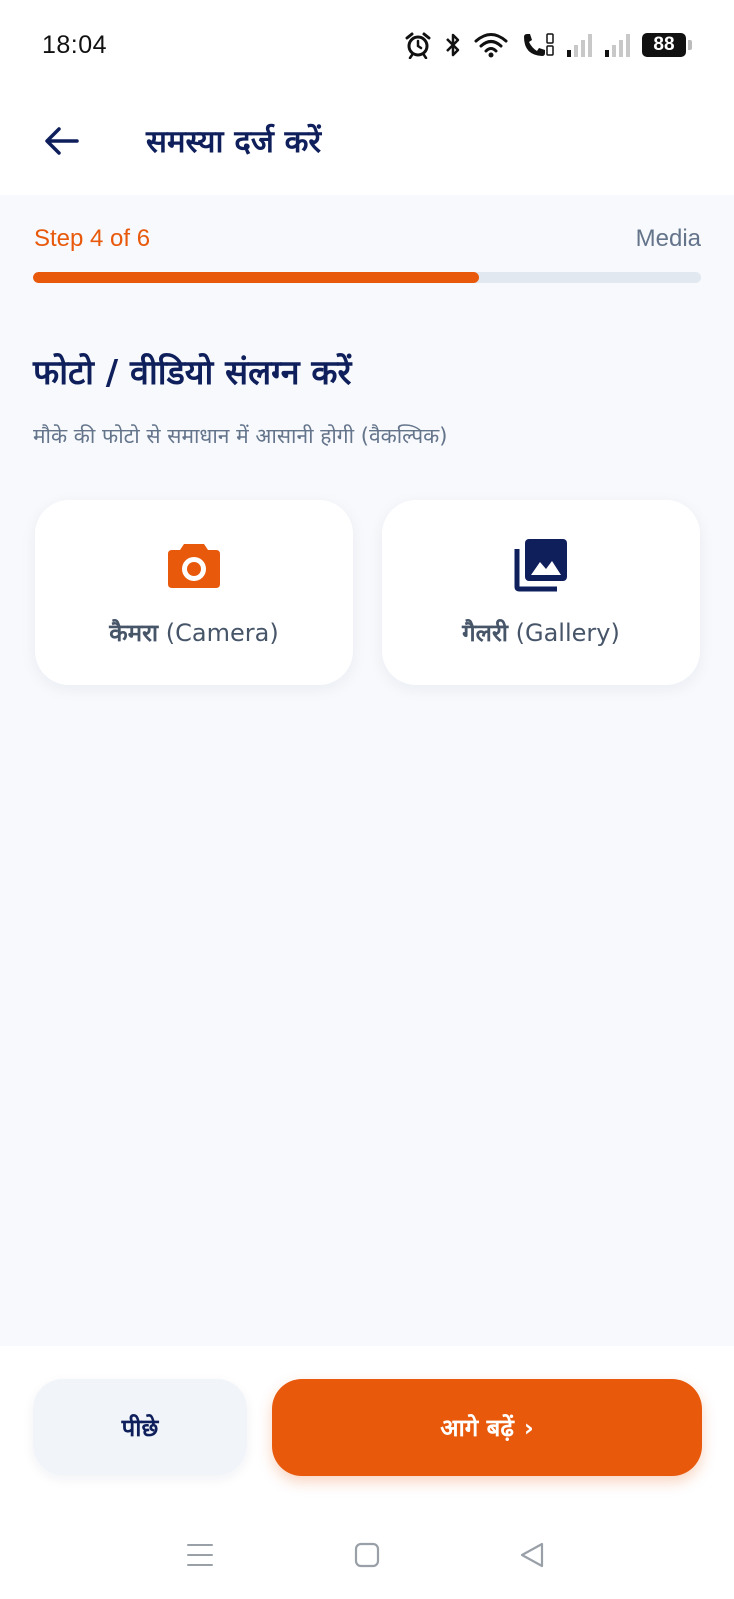 The image size is (734, 1599). Describe the element at coordinates (541, 565) in the screenshot. I see `photo-library-icon` at that location.